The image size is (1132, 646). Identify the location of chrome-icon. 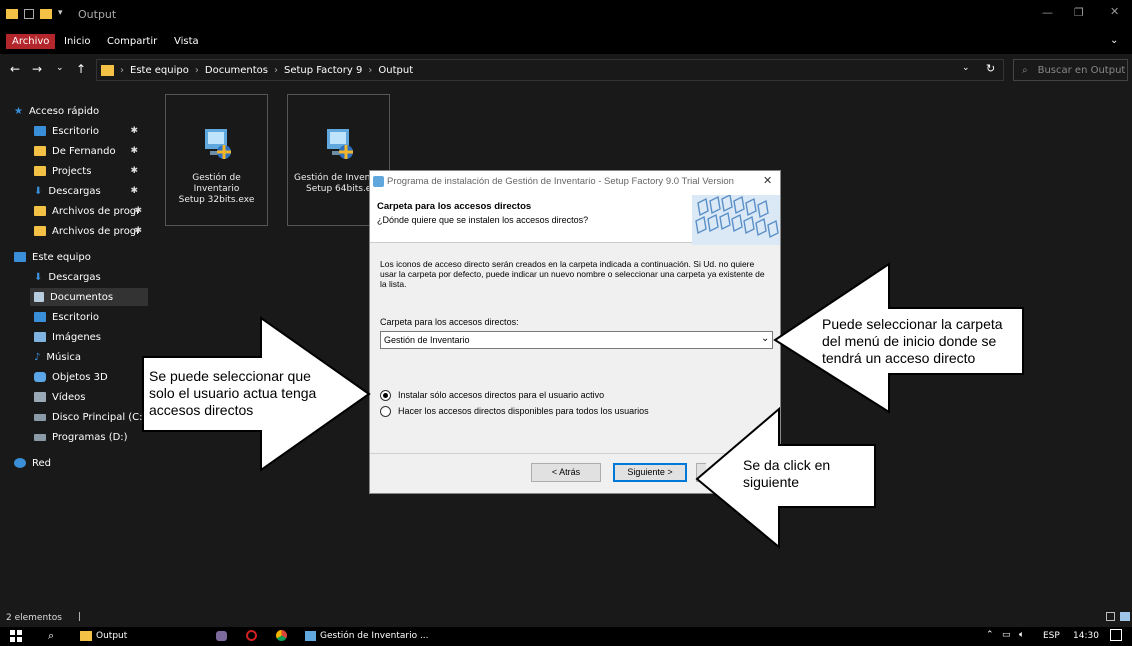
(281, 635).